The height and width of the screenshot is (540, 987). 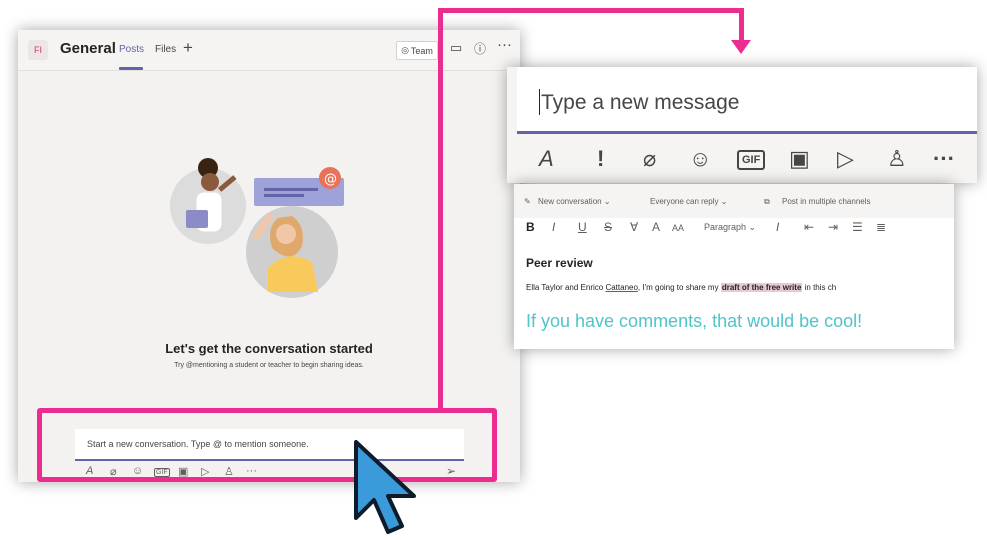 What do you see at coordinates (165, 49) in the screenshot?
I see `tab-files: Files` at bounding box center [165, 49].